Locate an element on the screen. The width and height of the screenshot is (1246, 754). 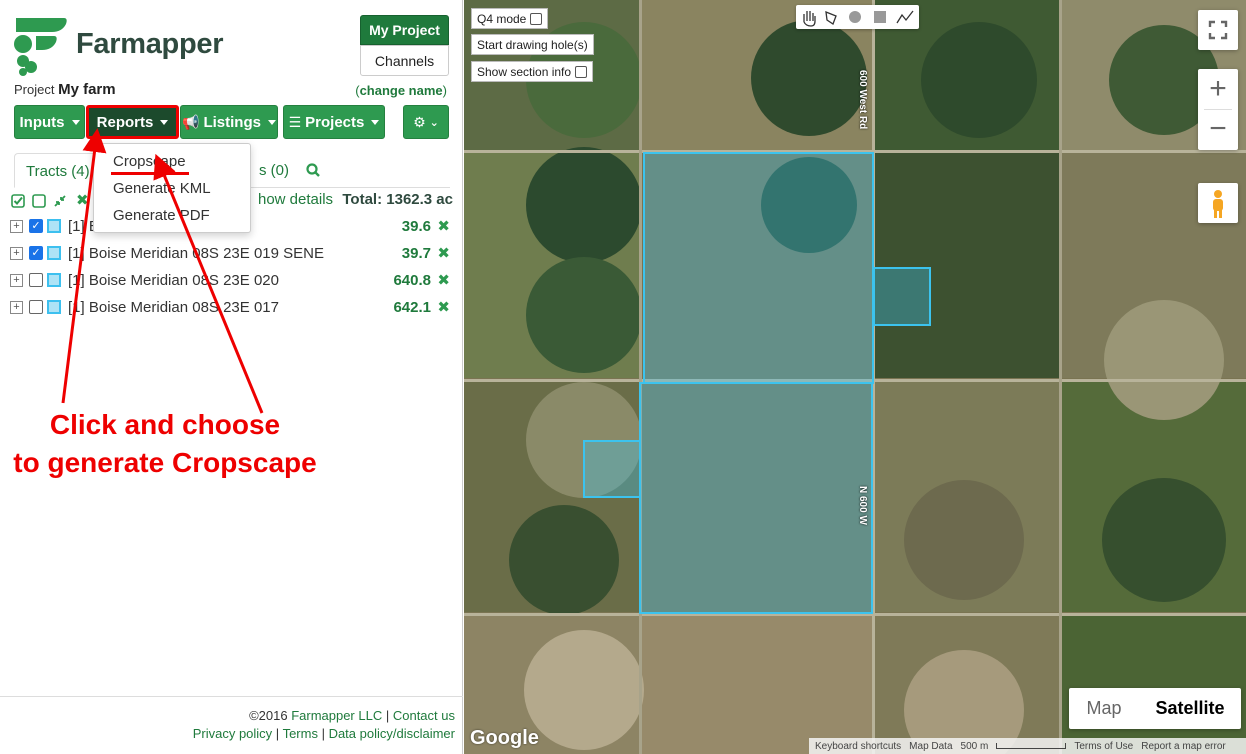
zoom-control: + − is located at coordinates (1218, 109).